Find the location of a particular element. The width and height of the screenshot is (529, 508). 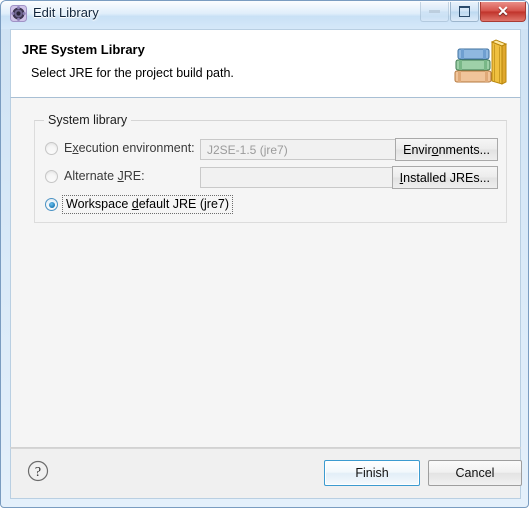

row-workspace-default-jre: Workspace default JRE (jre7) is located at coordinates (270, 205).